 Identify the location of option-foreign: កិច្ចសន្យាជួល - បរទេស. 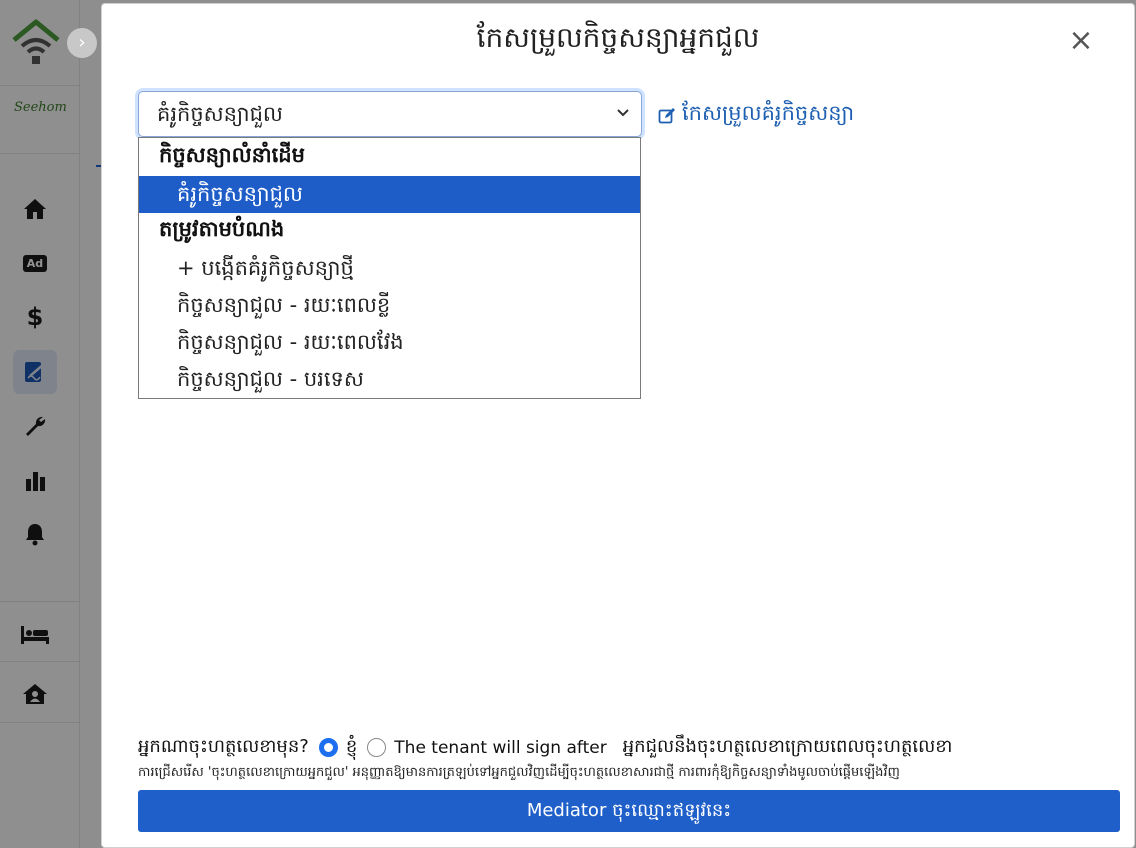
(389, 379).